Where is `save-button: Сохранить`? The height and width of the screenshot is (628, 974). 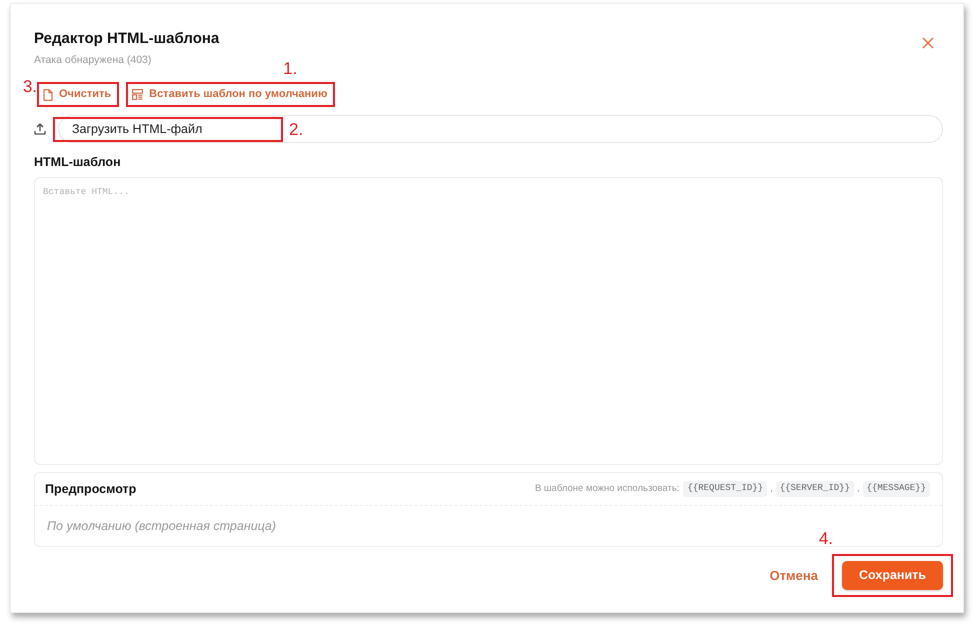 save-button: Сохранить is located at coordinates (892, 575).